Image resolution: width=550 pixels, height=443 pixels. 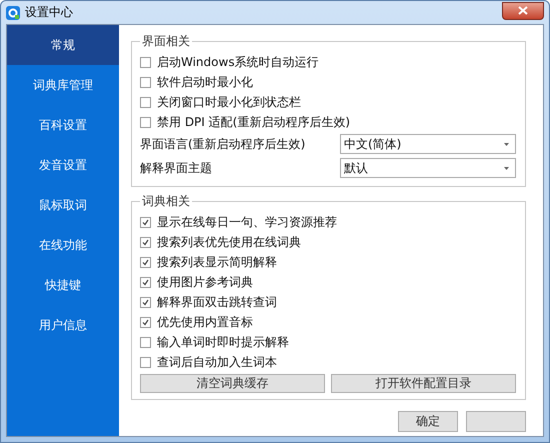 I want to click on setting-label: 界面语言(重新启动程序后生效), so click(x=223, y=144).